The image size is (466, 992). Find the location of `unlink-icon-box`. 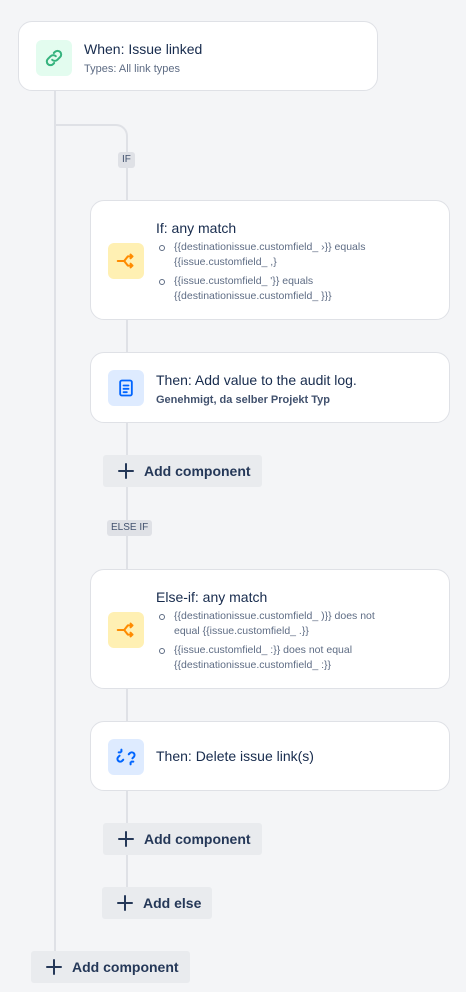

unlink-icon-box is located at coordinates (126, 757).